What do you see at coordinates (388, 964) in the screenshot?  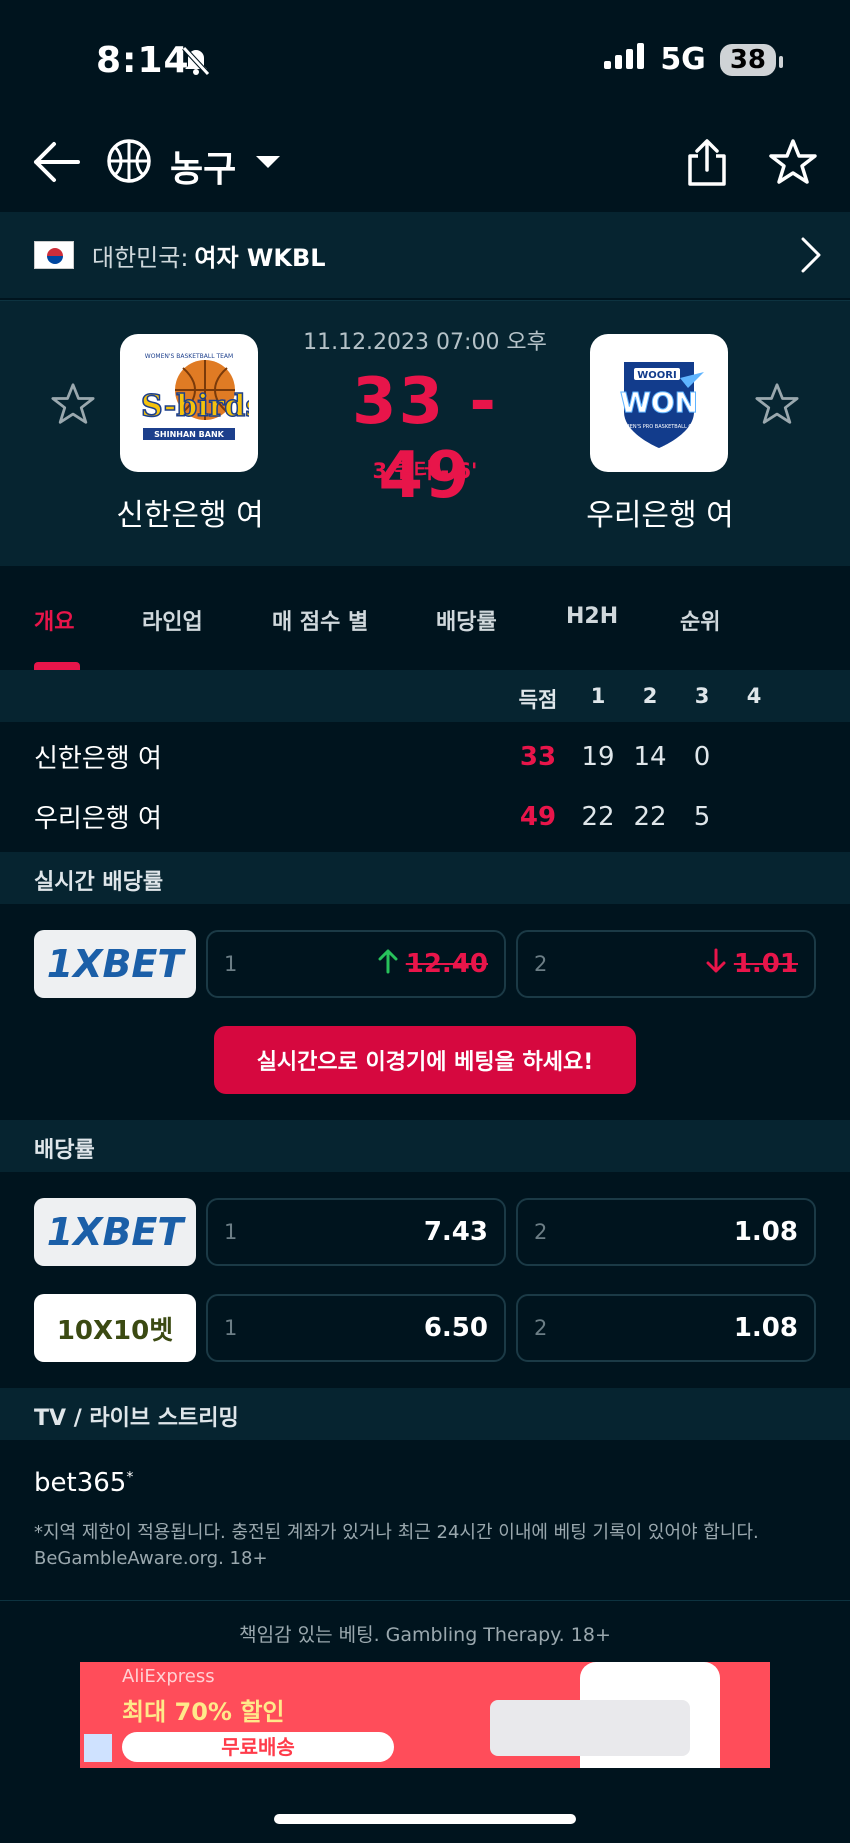 I see `arrow-up-icon` at bounding box center [388, 964].